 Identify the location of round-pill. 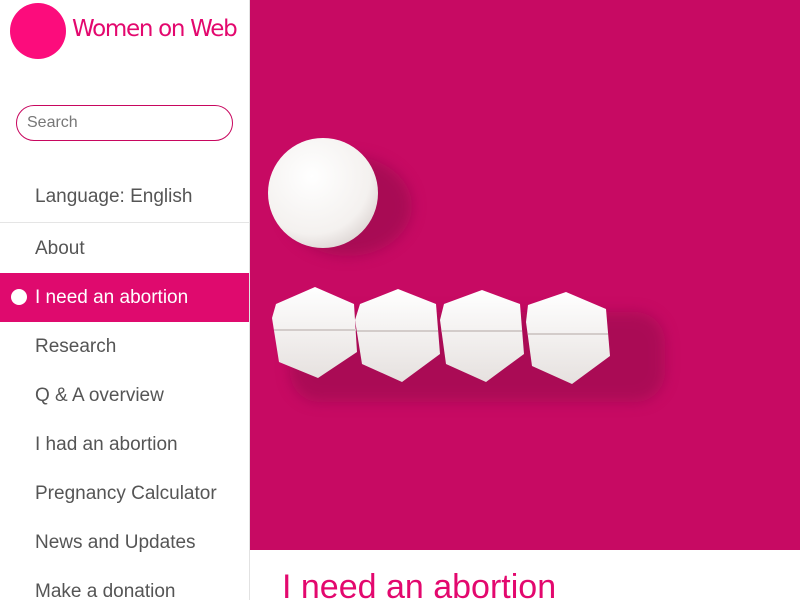
(323, 193).